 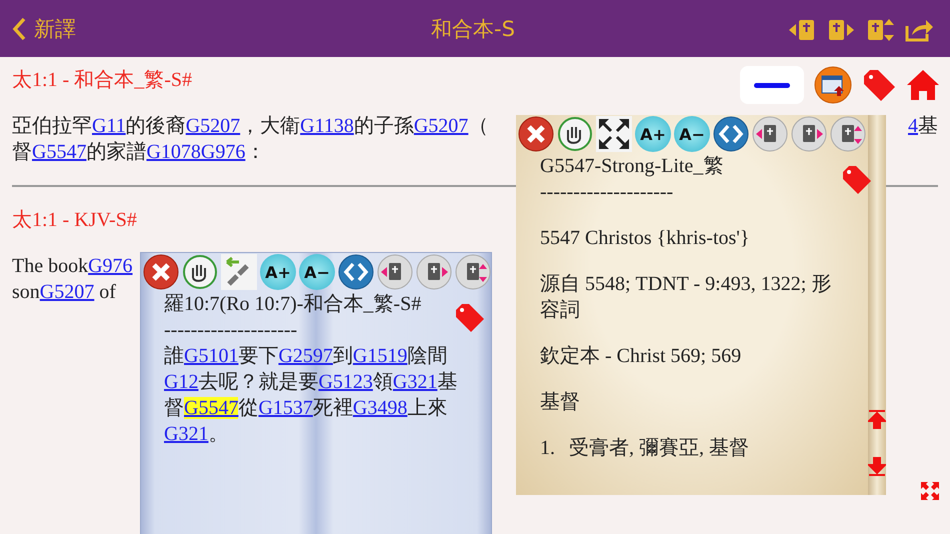 What do you see at coordinates (345, 382) in the screenshot?
I see `strong-number-link: G5123` at bounding box center [345, 382].